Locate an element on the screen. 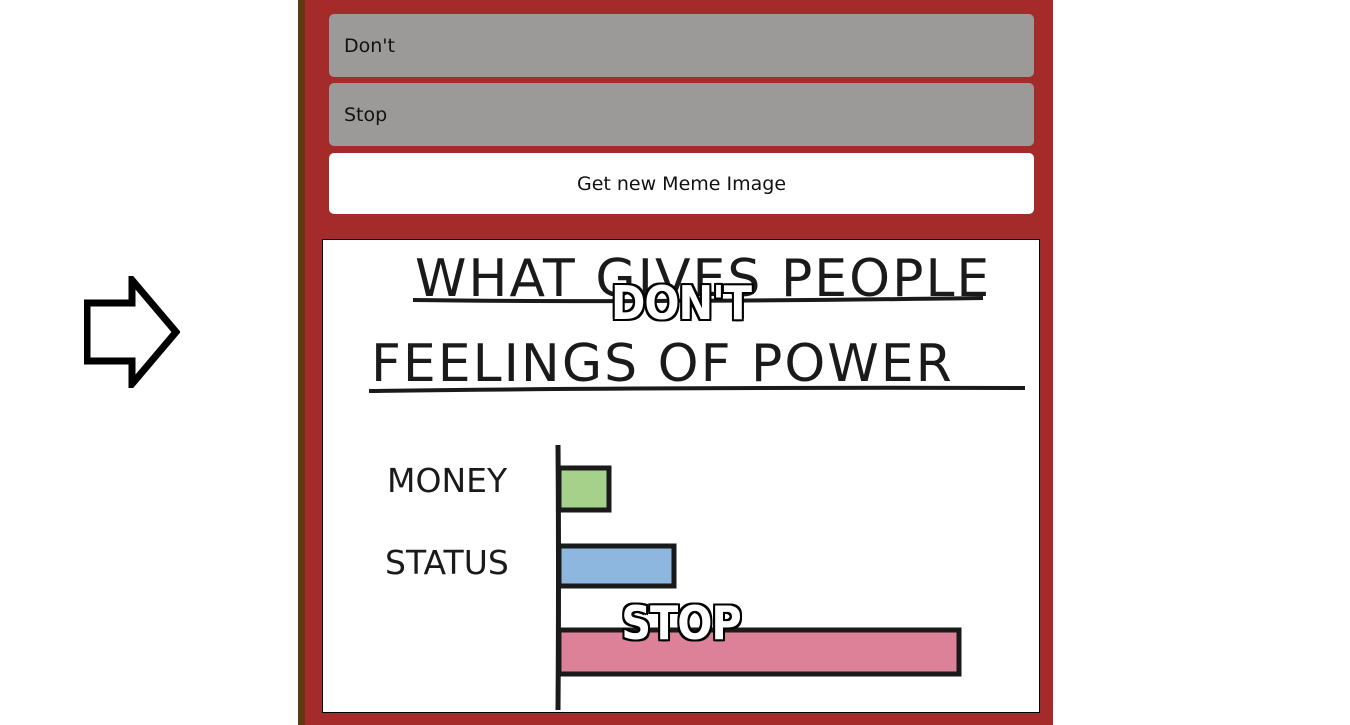 The width and height of the screenshot is (1350, 725). right-arrow-icon is located at coordinates (132, 332).